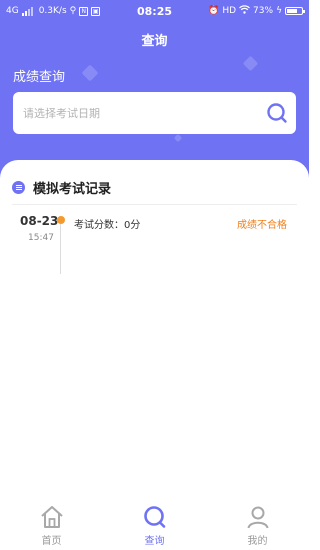  I want to click on network-speed: 0.3K/s, so click(52, 11).